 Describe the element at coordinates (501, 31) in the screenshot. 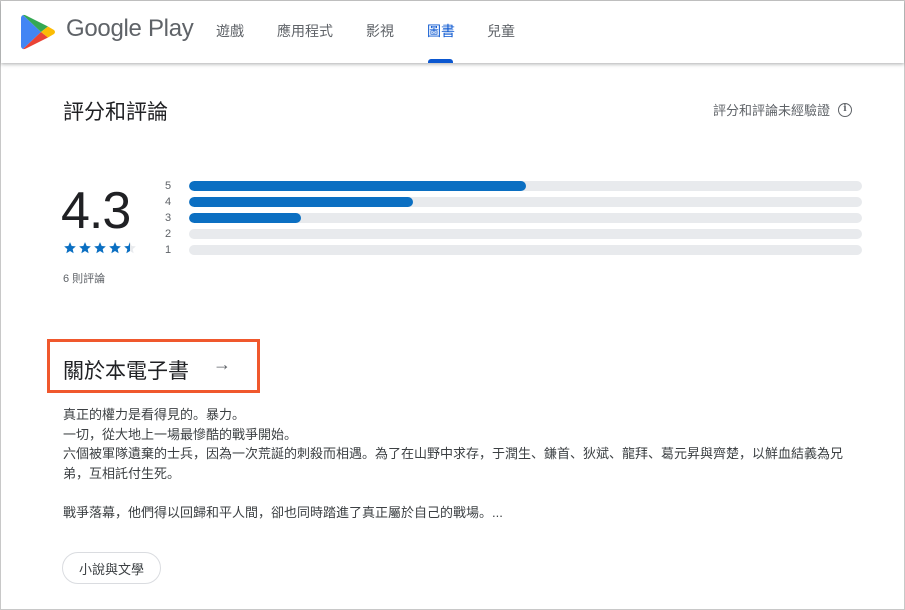

I see `nav-tab-kids: 兒童` at that location.